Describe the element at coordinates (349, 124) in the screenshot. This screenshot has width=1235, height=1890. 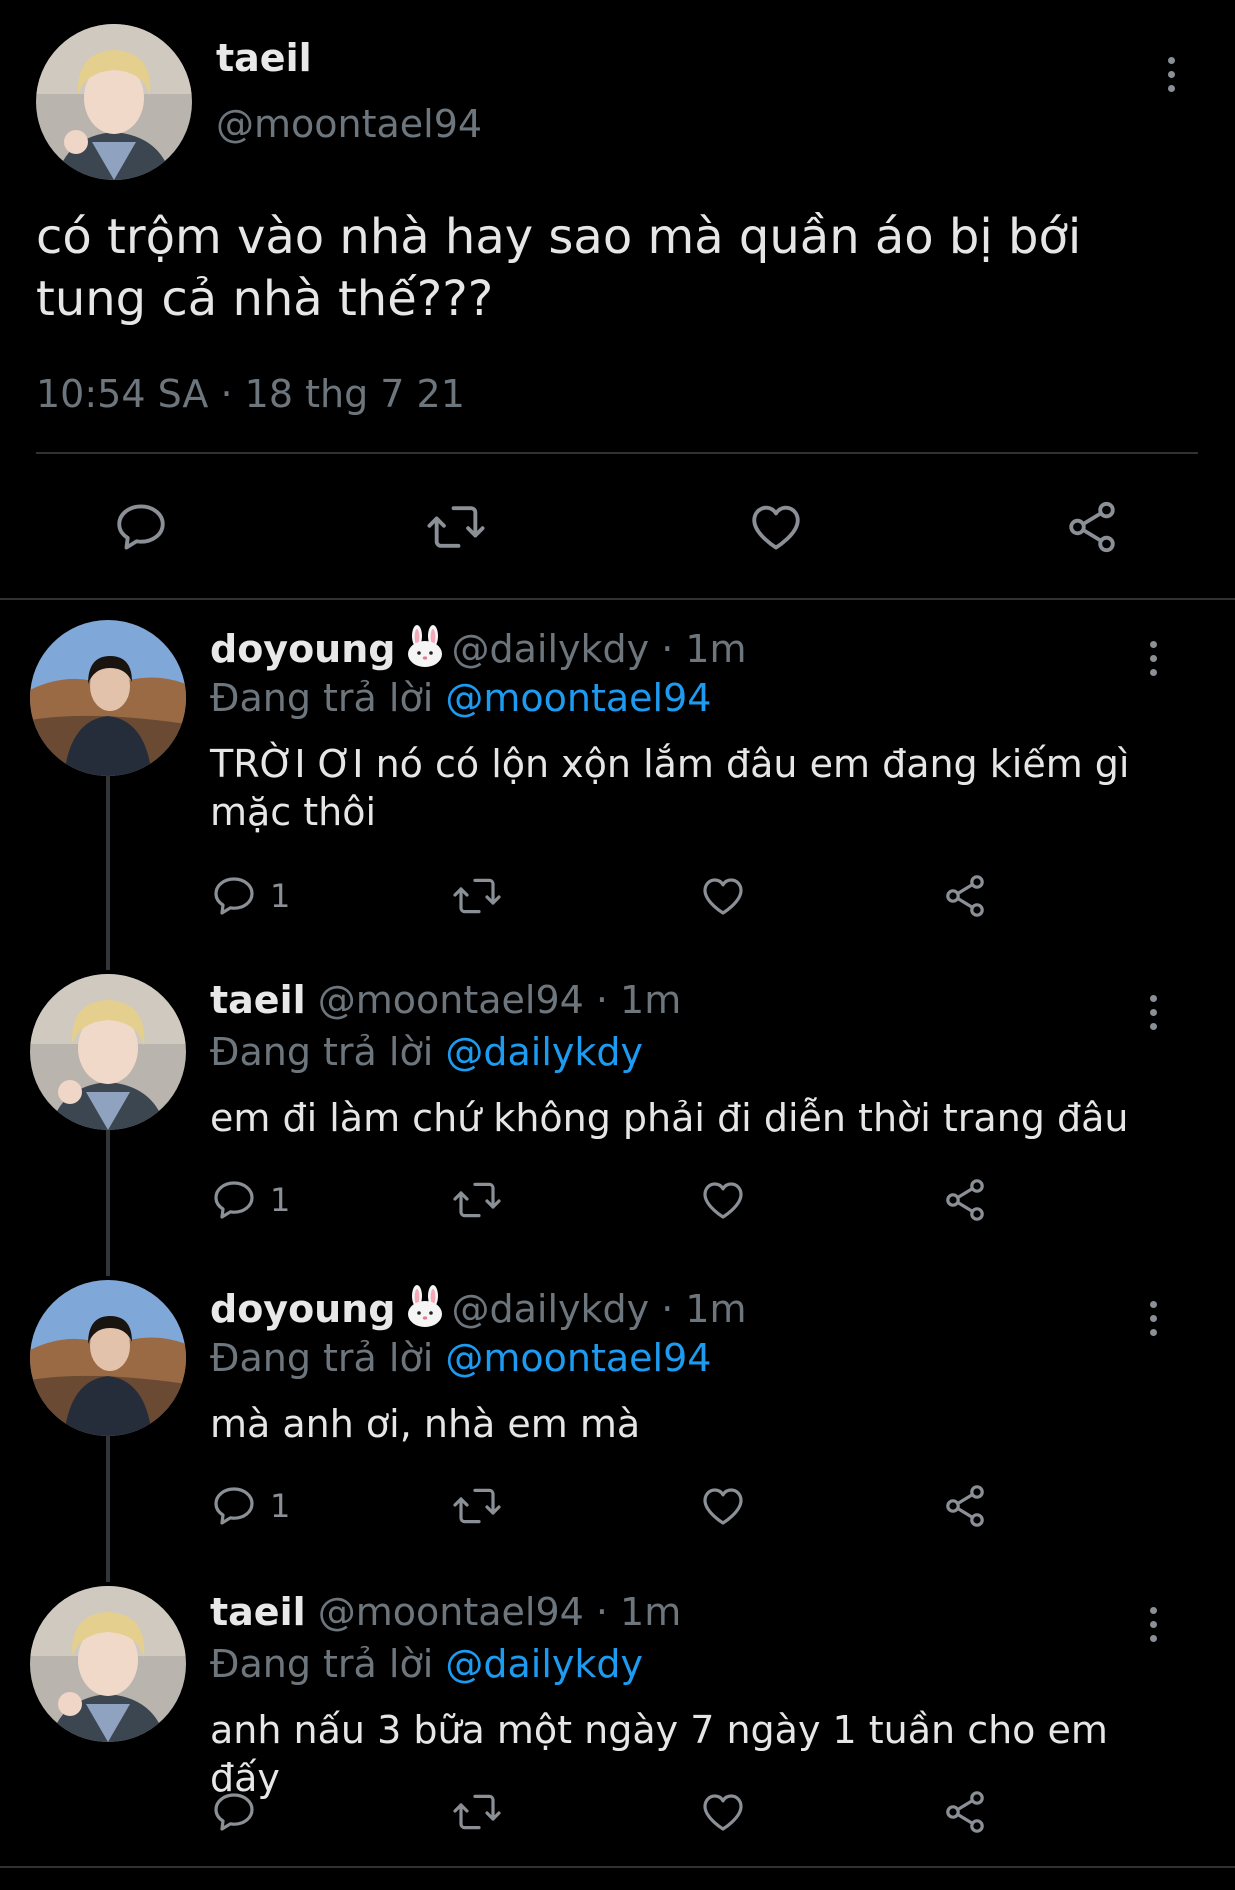
I see `author-handle: @moontael94` at that location.